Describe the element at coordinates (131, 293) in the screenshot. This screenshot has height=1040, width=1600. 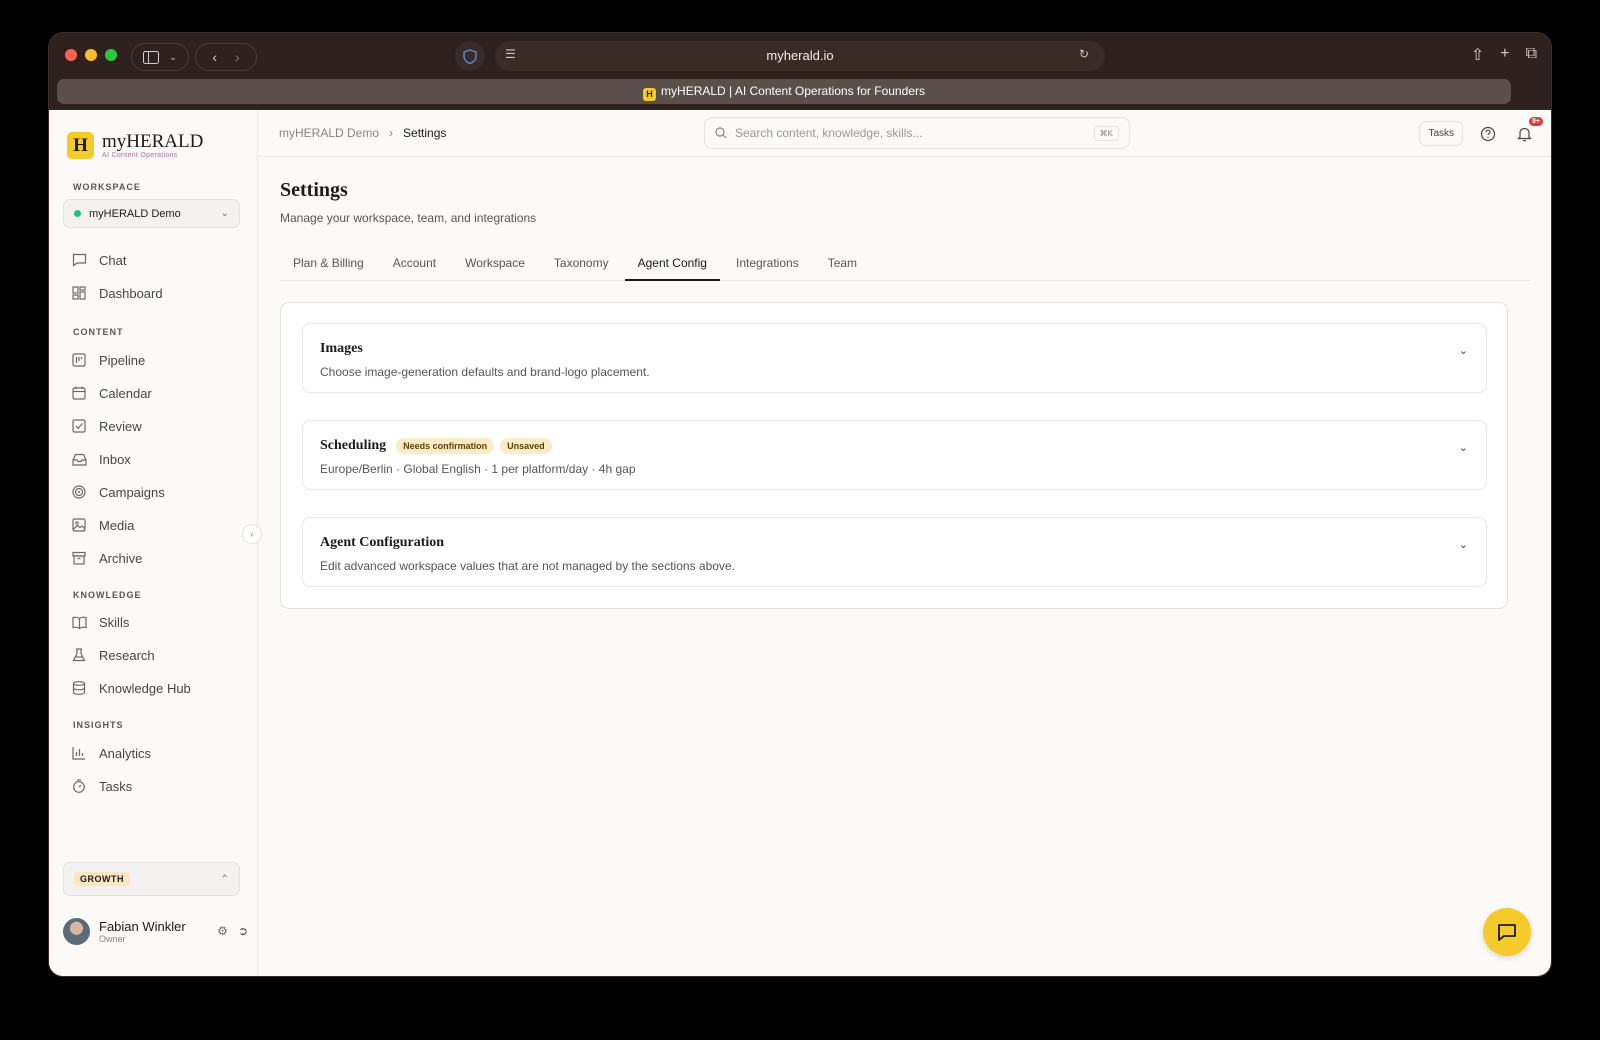
I see `sidebar-item-label: Dashboard` at that location.